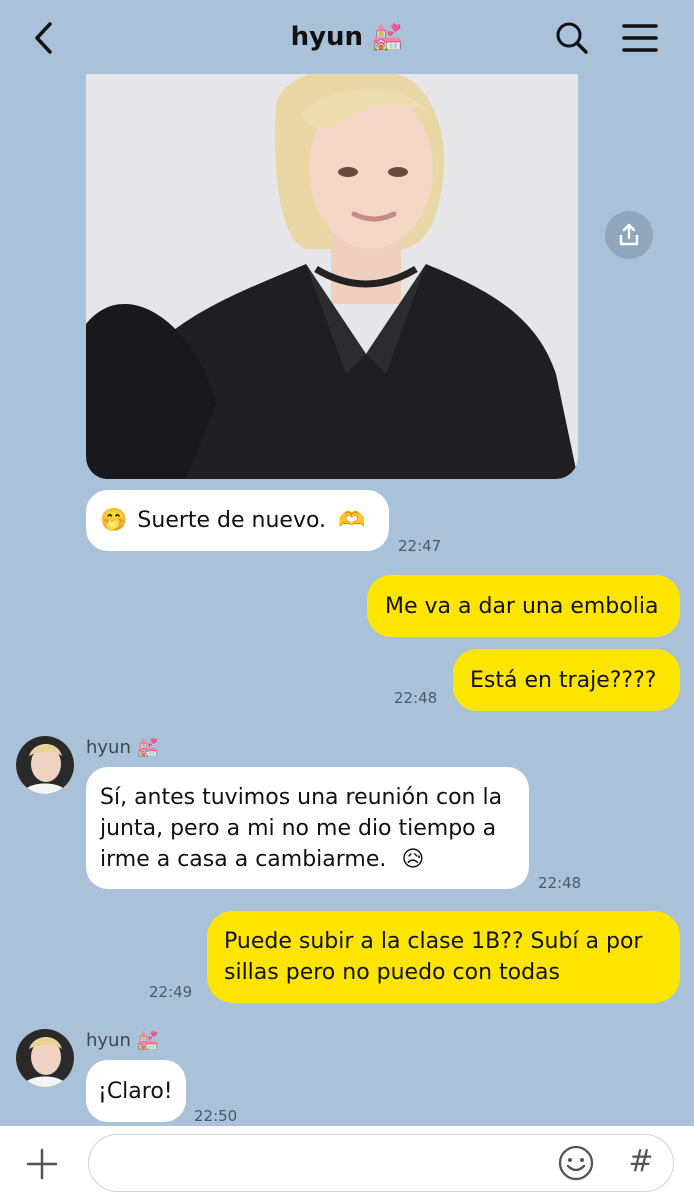 Image resolution: width=694 pixels, height=1200 pixels. Describe the element at coordinates (216, 1116) in the screenshot. I see `message-time: 22:50` at that location.